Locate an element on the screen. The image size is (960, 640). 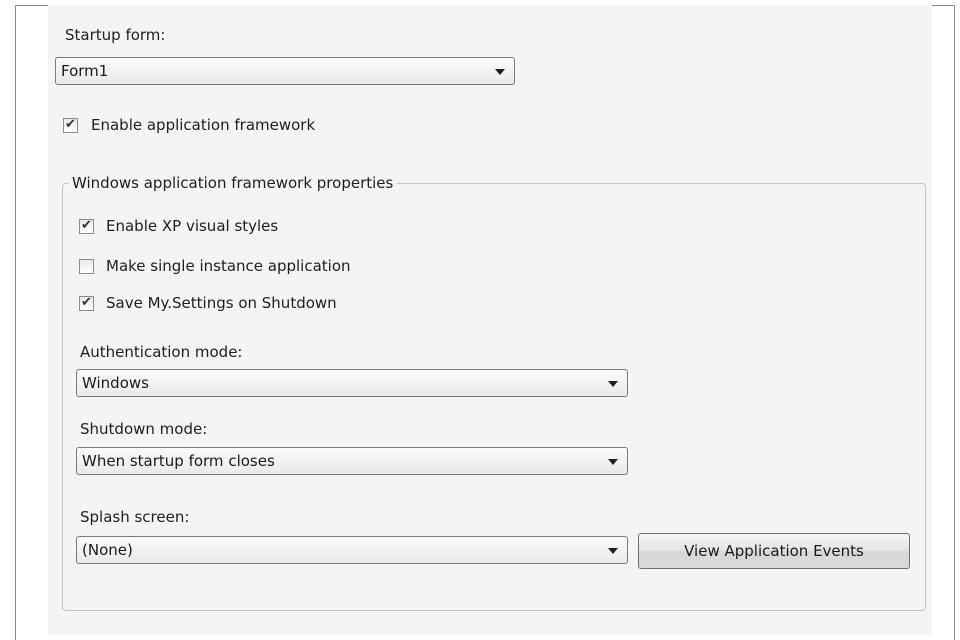
splash-screen-label: Splash screen: is located at coordinates (135, 517).